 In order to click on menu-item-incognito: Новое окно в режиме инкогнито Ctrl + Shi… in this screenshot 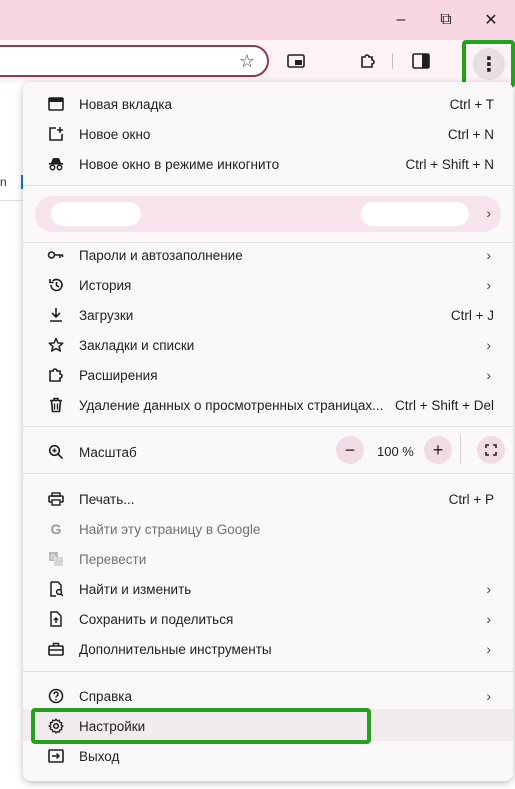, I will do `click(268, 164)`.